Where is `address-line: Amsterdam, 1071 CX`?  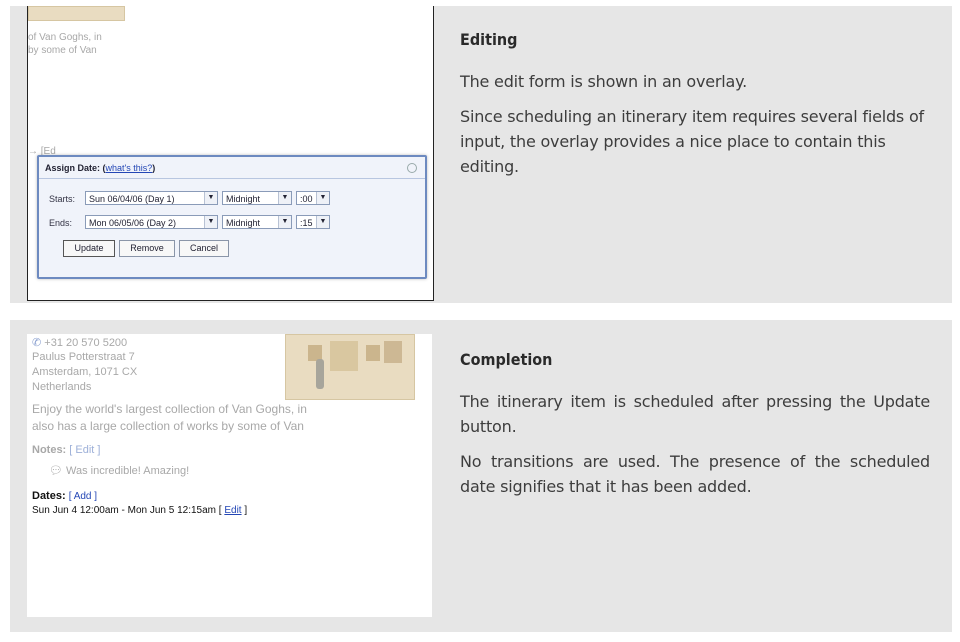
address-line: Amsterdam, 1071 CX is located at coordinates (85, 372).